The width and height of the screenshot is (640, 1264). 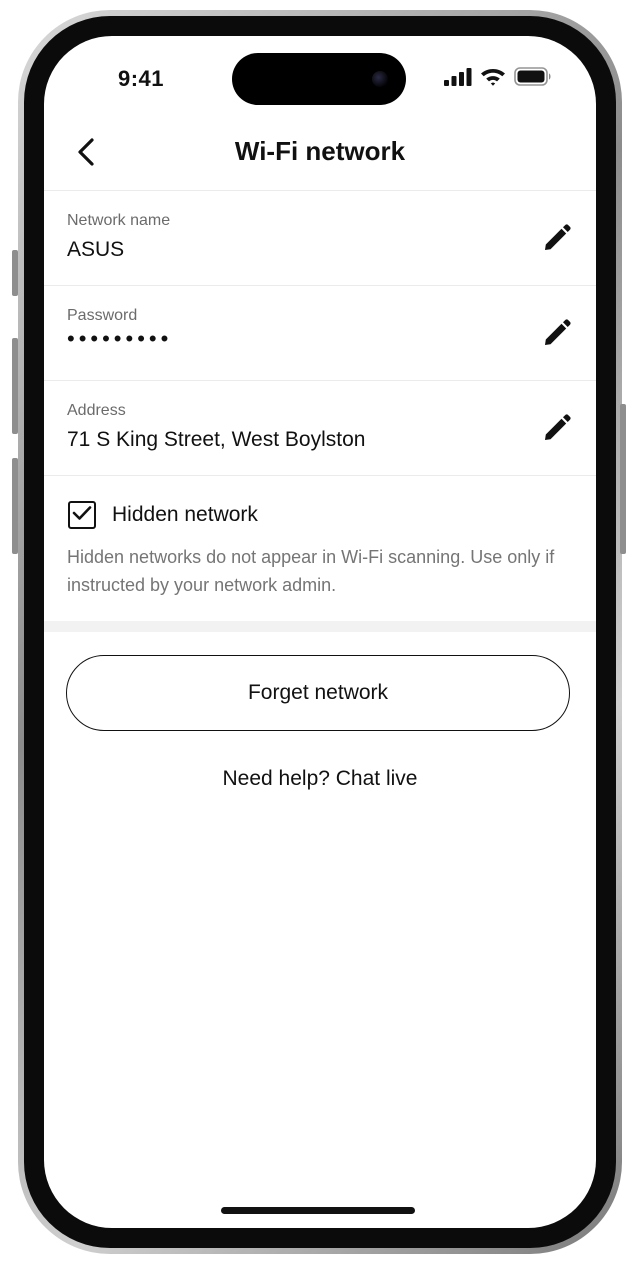 What do you see at coordinates (15, 386) in the screenshot?
I see `phone-volume-up-button` at bounding box center [15, 386].